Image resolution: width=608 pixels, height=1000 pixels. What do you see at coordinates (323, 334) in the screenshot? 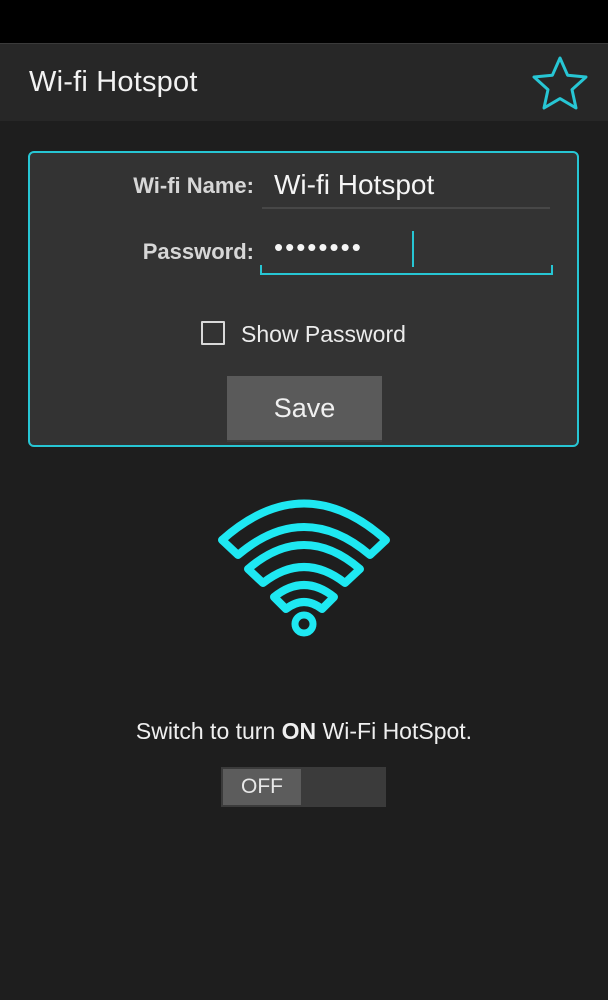
I see `show-password-label: Show Password` at bounding box center [323, 334].